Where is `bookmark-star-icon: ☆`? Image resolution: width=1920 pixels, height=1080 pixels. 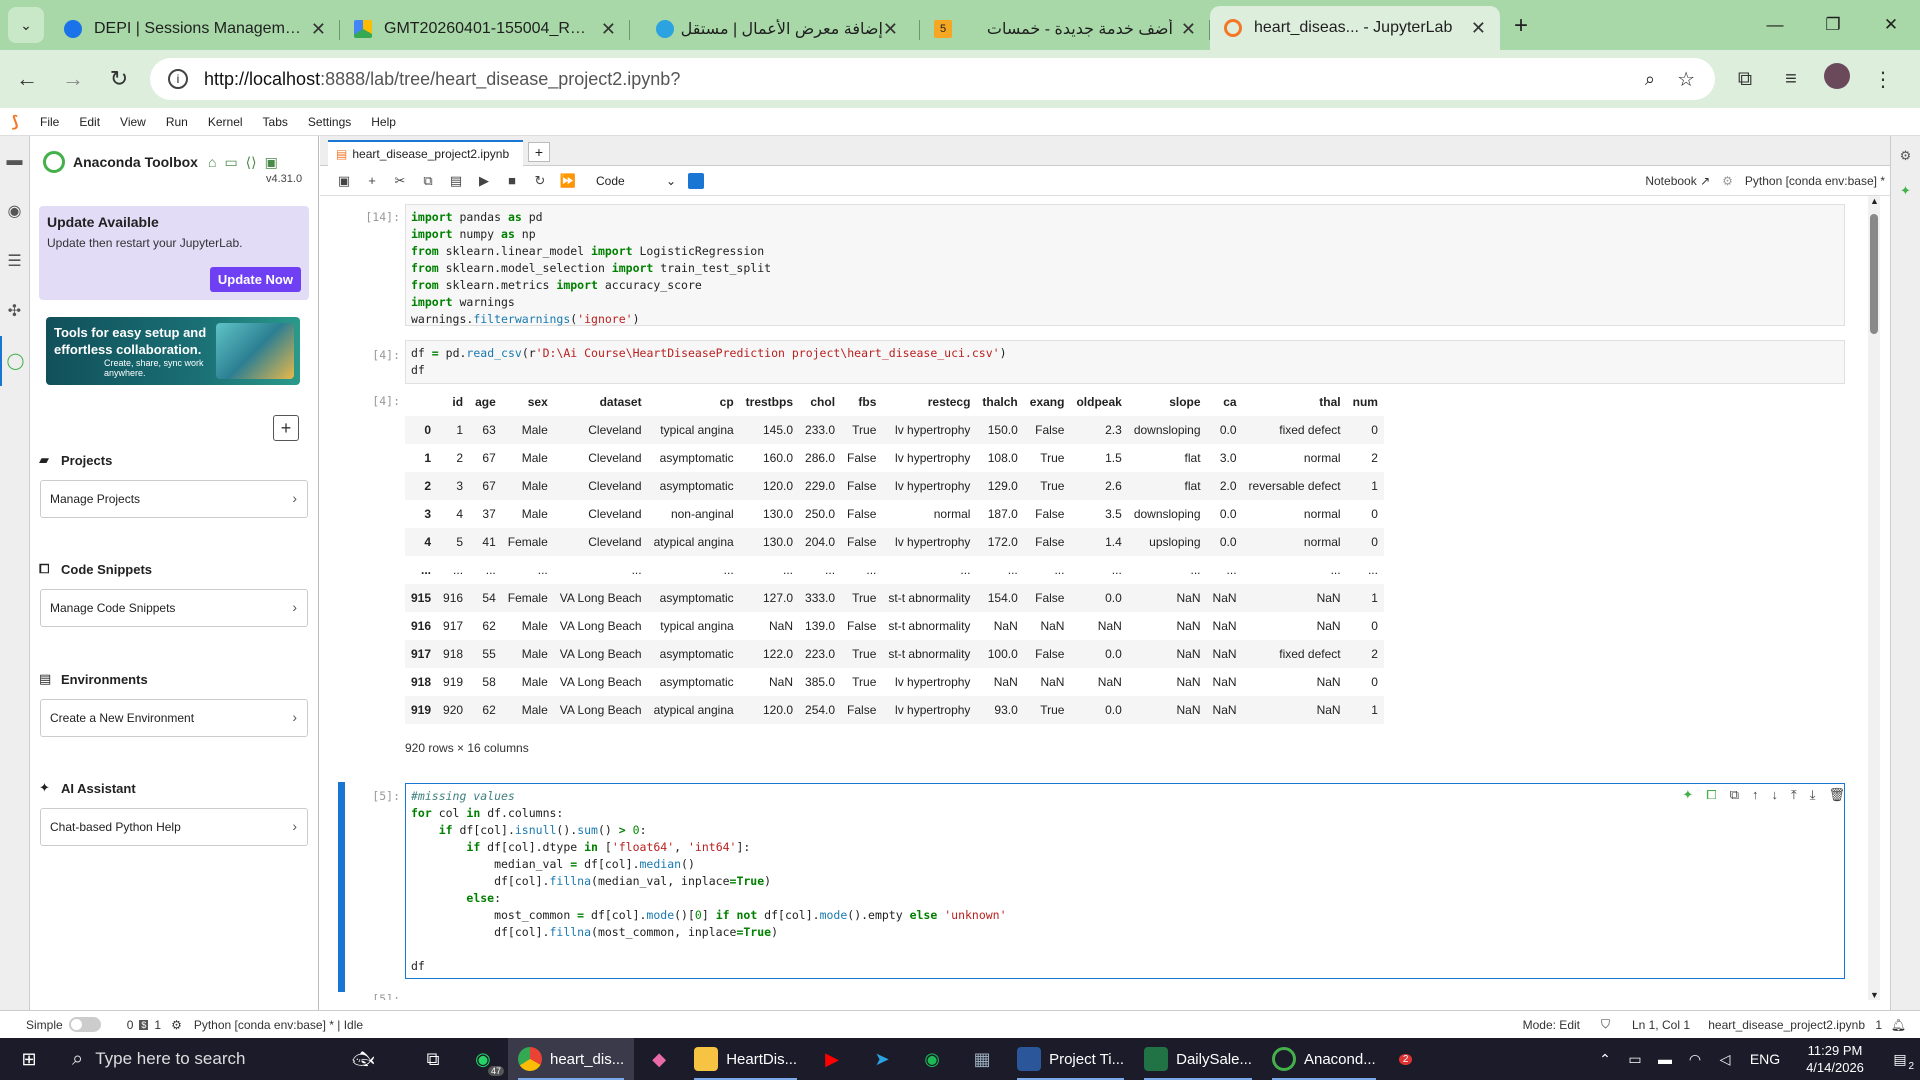 bookmark-star-icon: ☆ is located at coordinates (1686, 79).